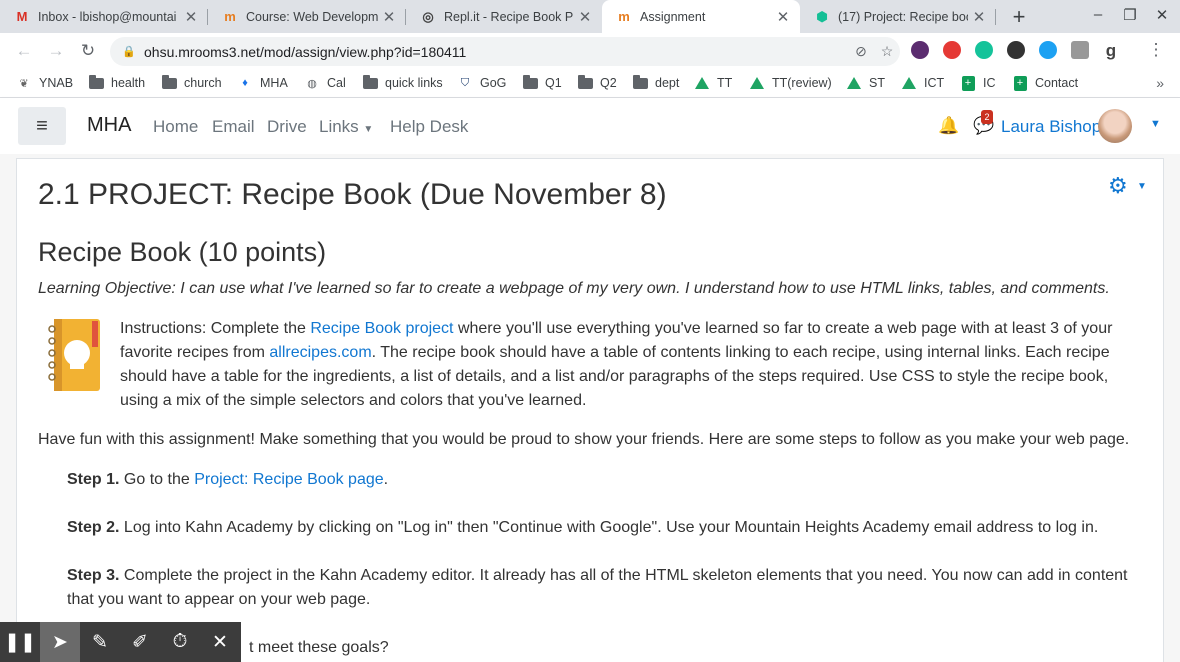  I want to click on pause-icon: ❚❚, so click(20, 642).